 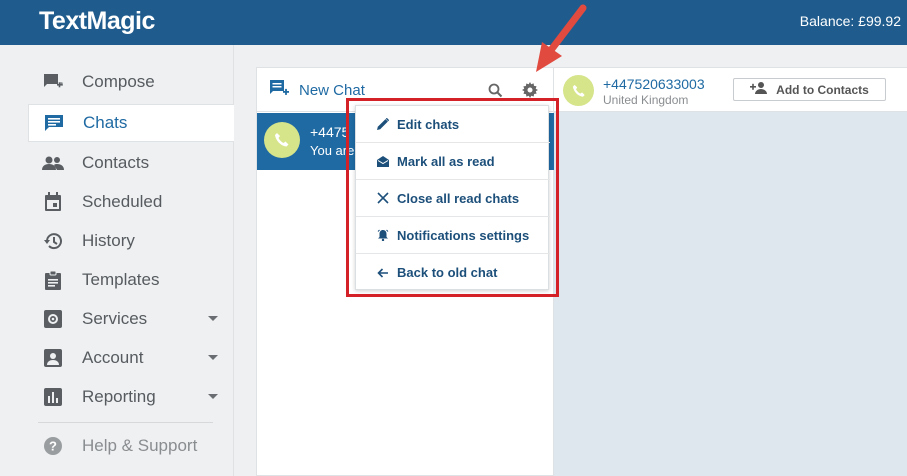 I want to click on annotation-arrow-icon, so click(x=561, y=38).